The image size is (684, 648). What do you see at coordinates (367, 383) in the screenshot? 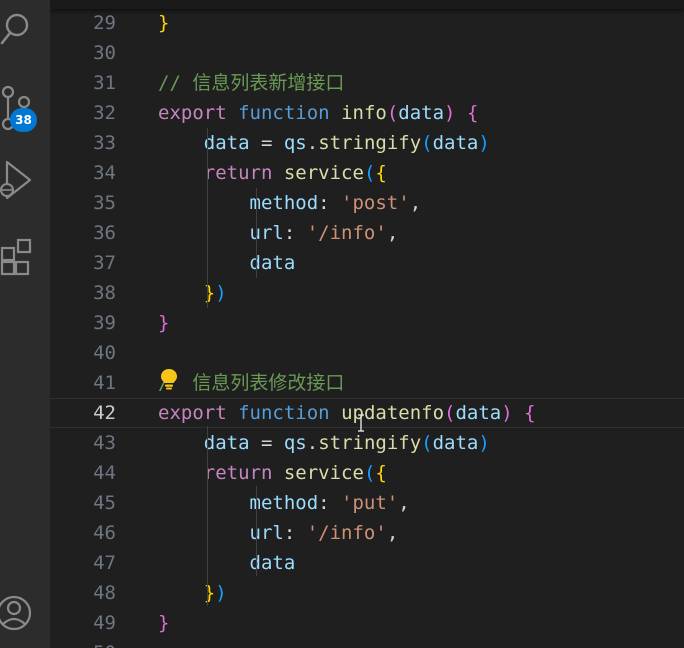
I see `code-line: 41 / 信息列表修改接口` at bounding box center [367, 383].